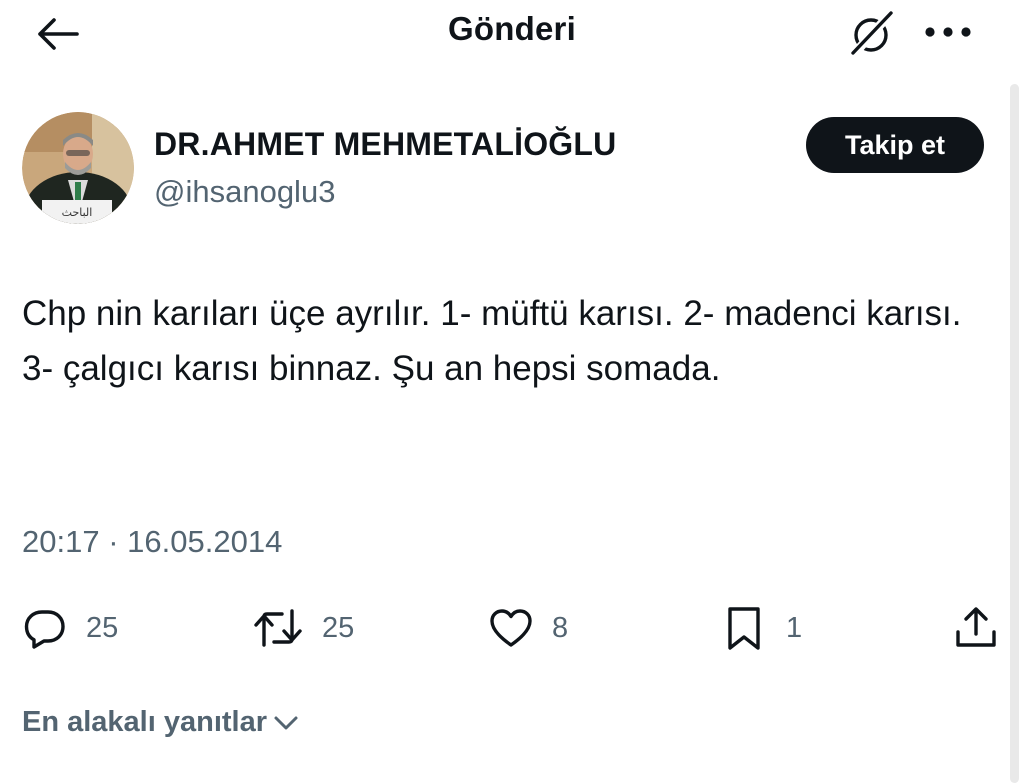 This screenshot has width=1024, height=783. Describe the element at coordinates (145, 722) in the screenshot. I see `replies-sort-label: En alakalı yanıtlar` at that location.